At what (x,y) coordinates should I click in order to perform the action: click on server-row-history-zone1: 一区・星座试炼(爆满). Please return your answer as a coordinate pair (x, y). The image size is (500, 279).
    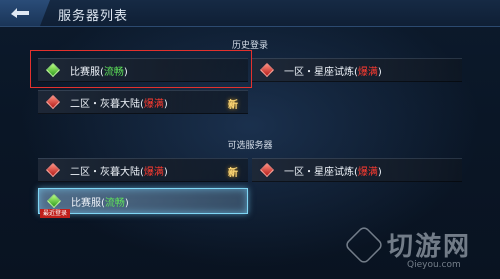
    Looking at the image, I should click on (357, 70).